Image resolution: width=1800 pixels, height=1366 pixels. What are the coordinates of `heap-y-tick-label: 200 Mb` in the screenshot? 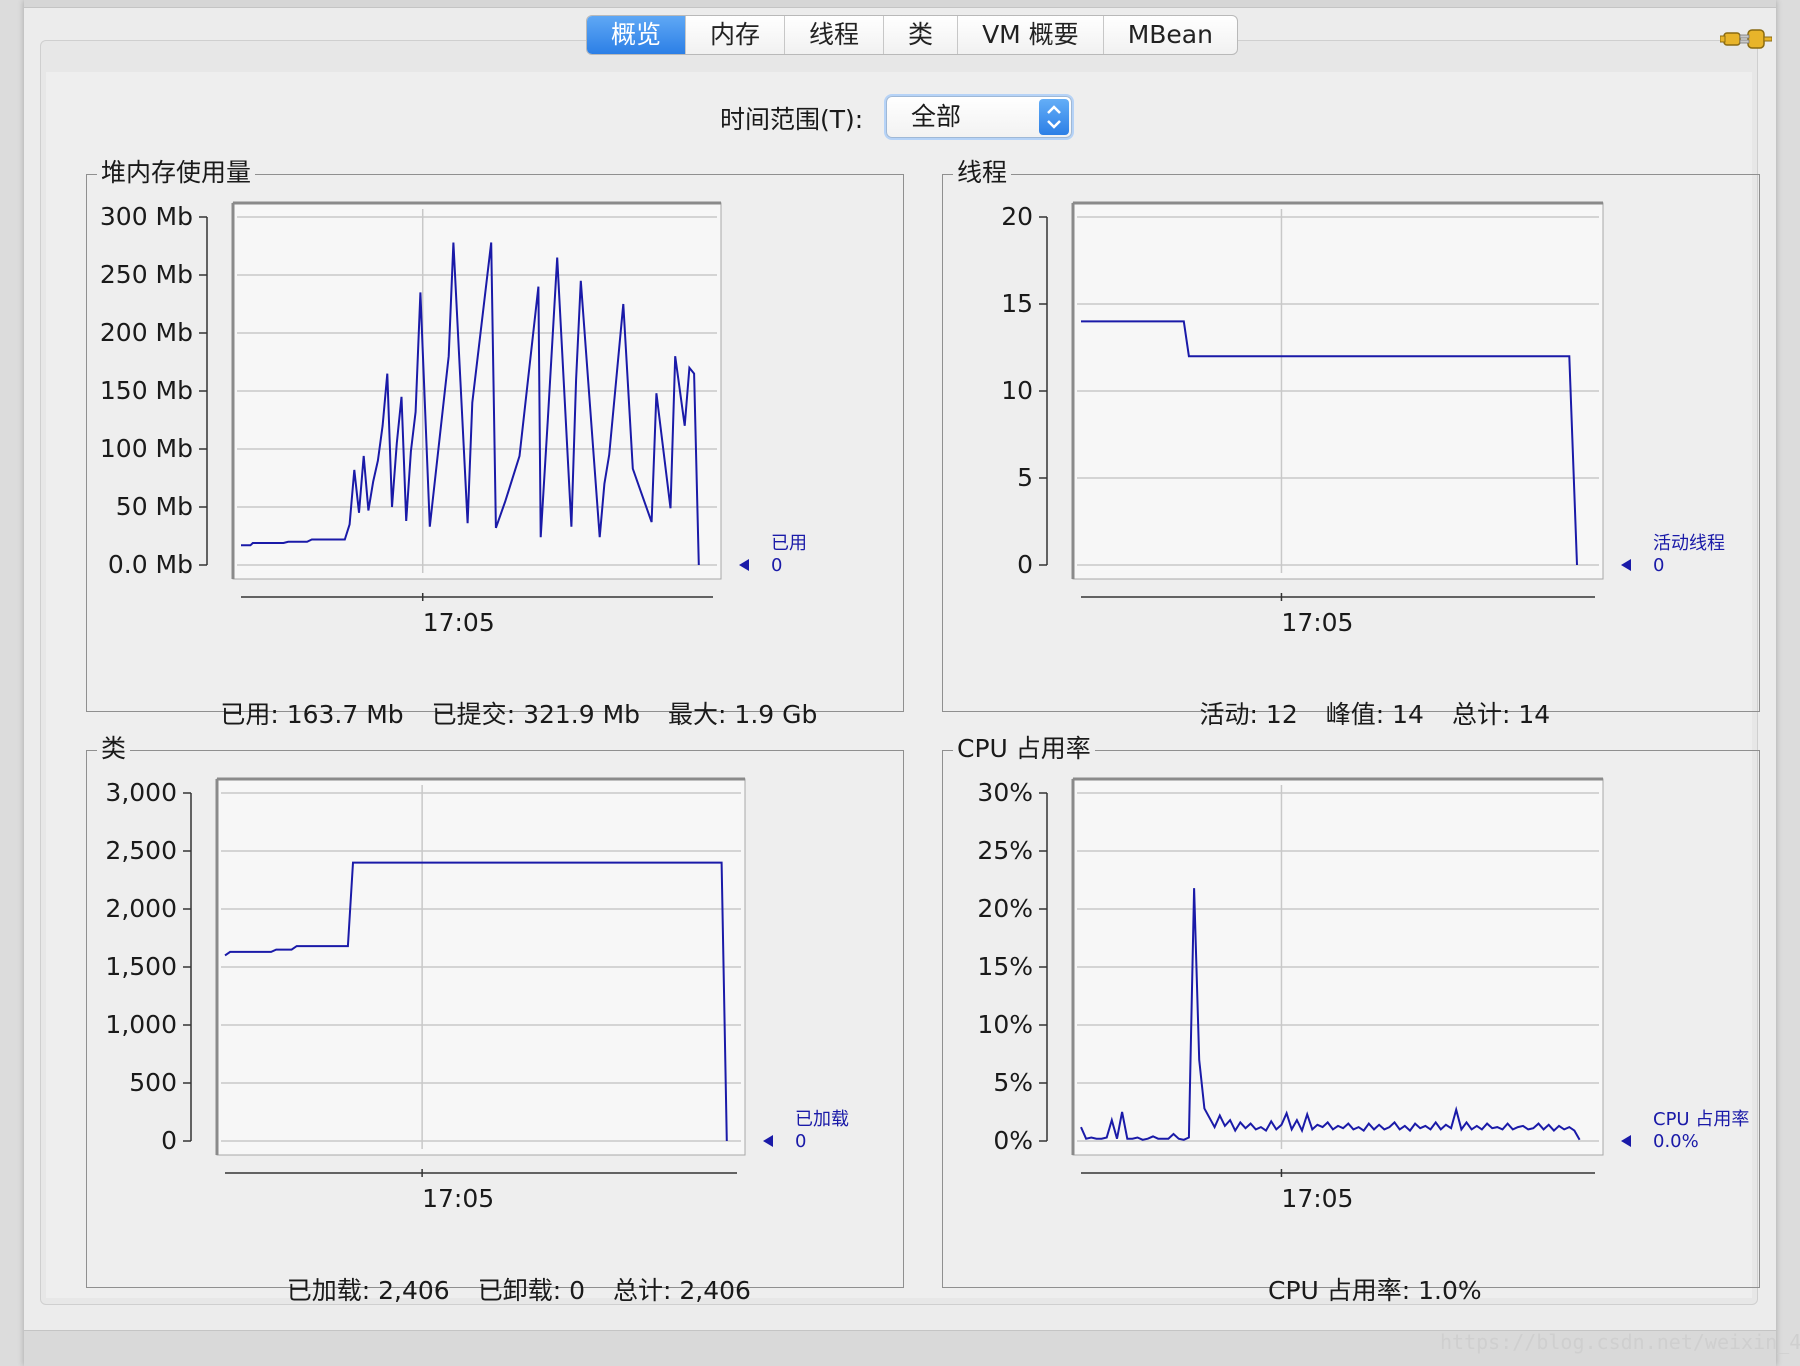 It's located at (146, 332).